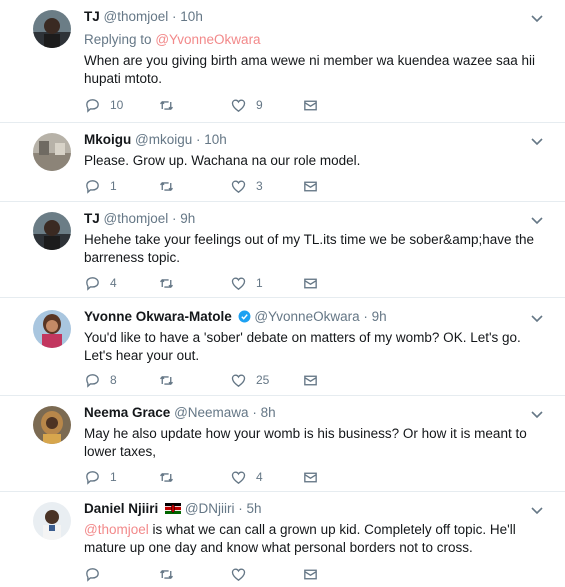 This screenshot has height=587, width=565. I want to click on like-button: 3, so click(246, 186).